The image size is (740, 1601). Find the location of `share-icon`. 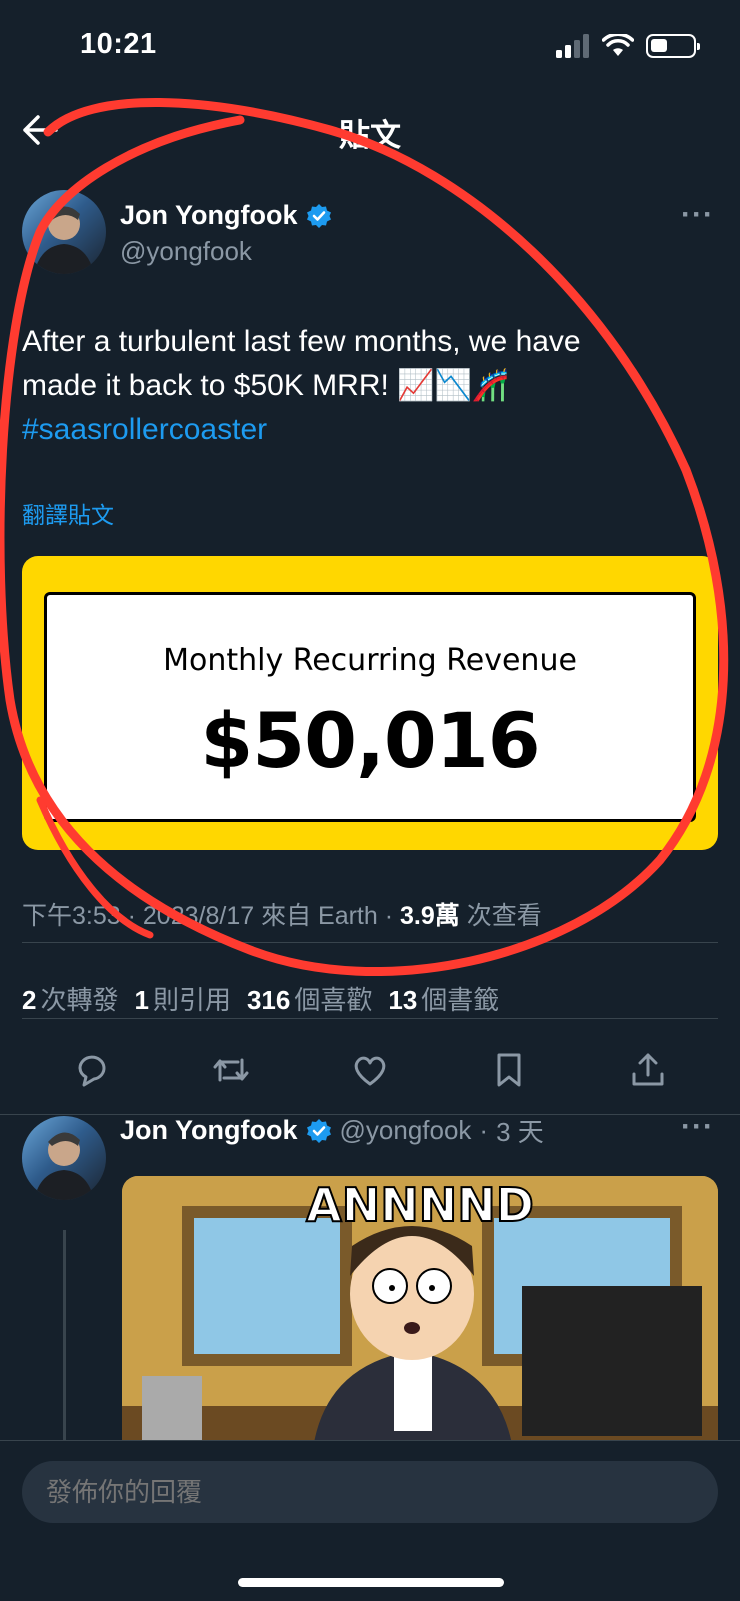

share-icon is located at coordinates (648, 1070).